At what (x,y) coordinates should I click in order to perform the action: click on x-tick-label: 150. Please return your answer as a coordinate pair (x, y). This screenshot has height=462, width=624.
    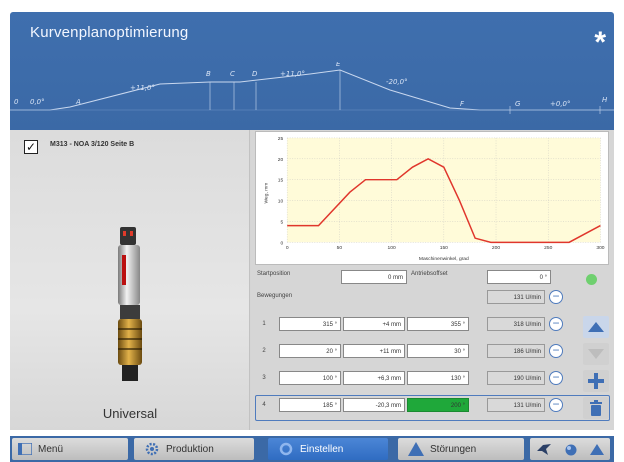
    Looking at the image, I should click on (444, 248).